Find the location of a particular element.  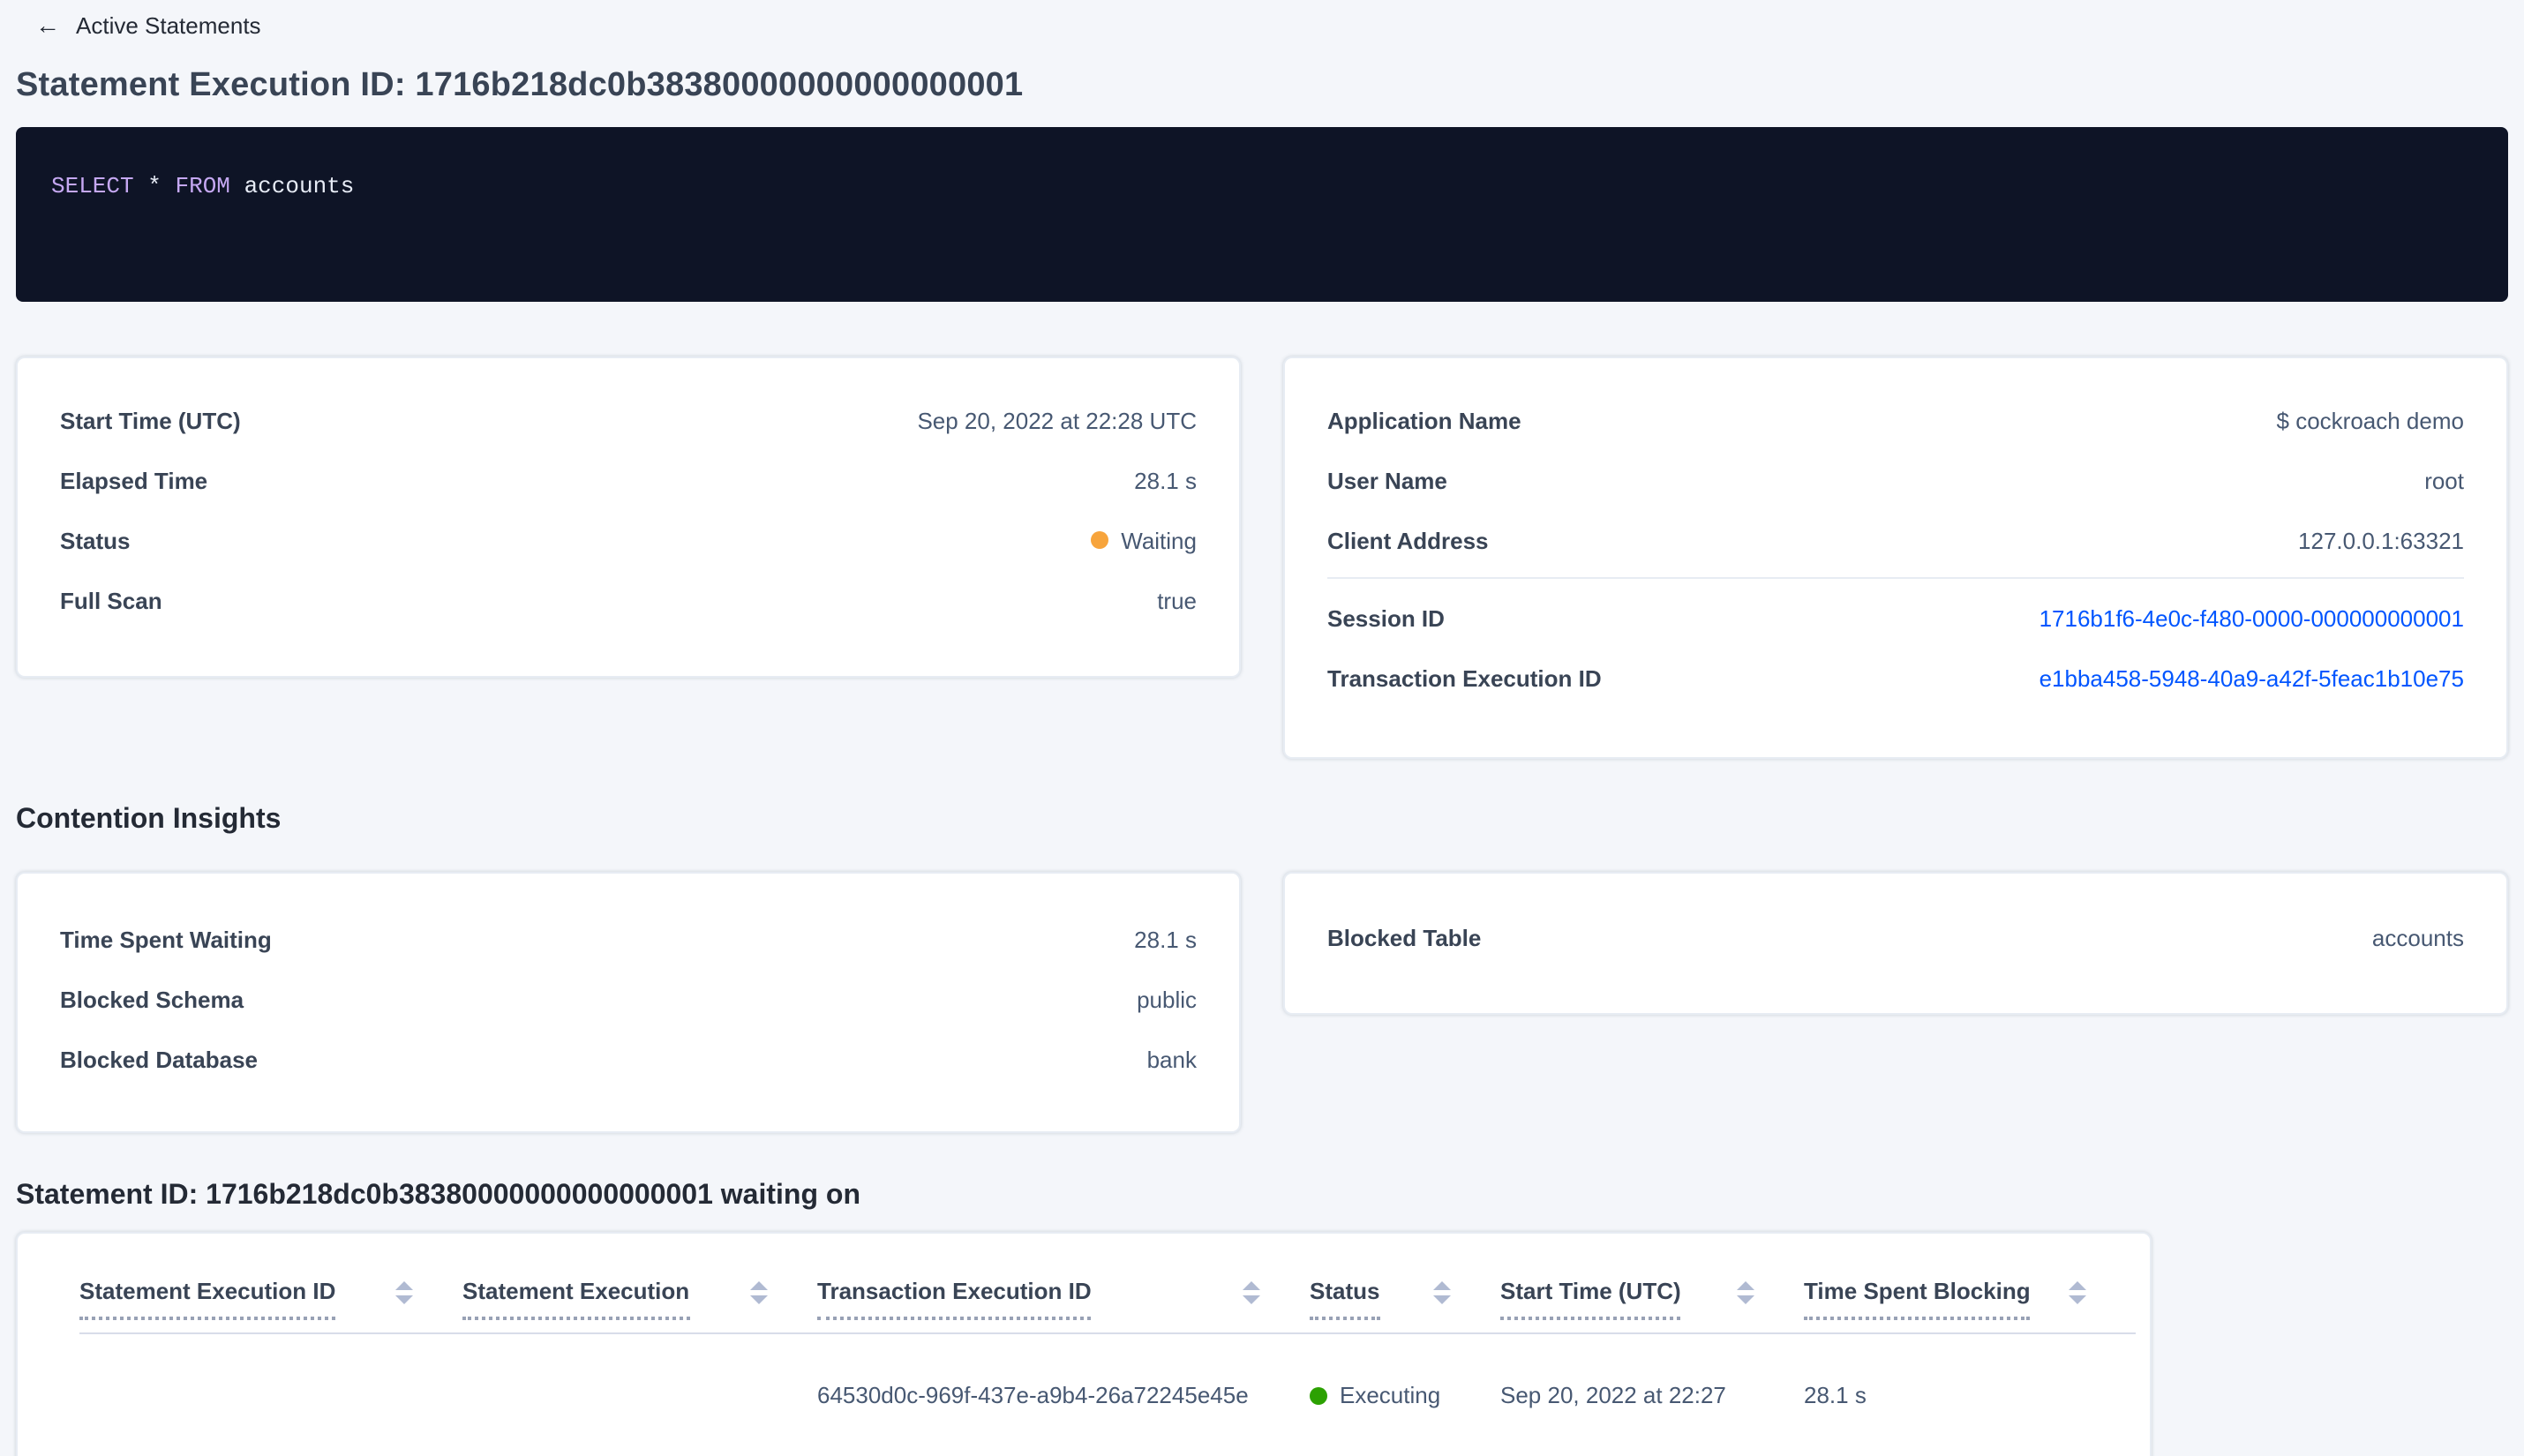

start-time-label: Start Time (UTC) is located at coordinates (150, 420).